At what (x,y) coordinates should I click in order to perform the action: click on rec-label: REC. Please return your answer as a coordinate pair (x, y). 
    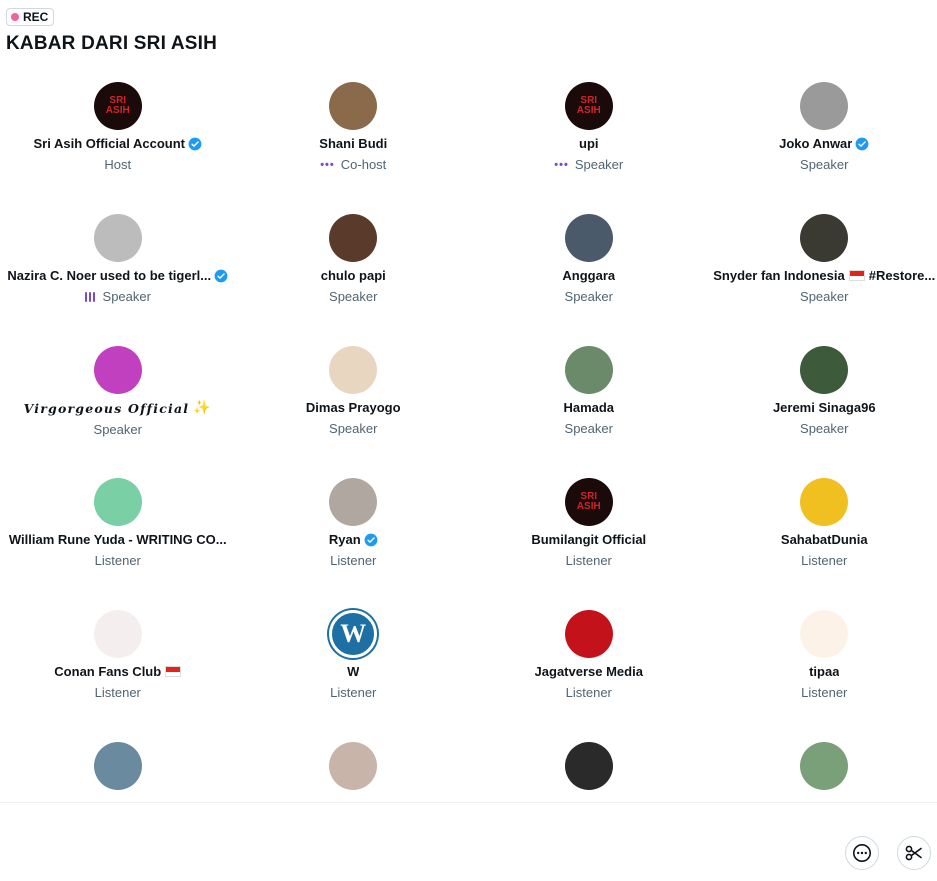
    Looking at the image, I should click on (36, 17).